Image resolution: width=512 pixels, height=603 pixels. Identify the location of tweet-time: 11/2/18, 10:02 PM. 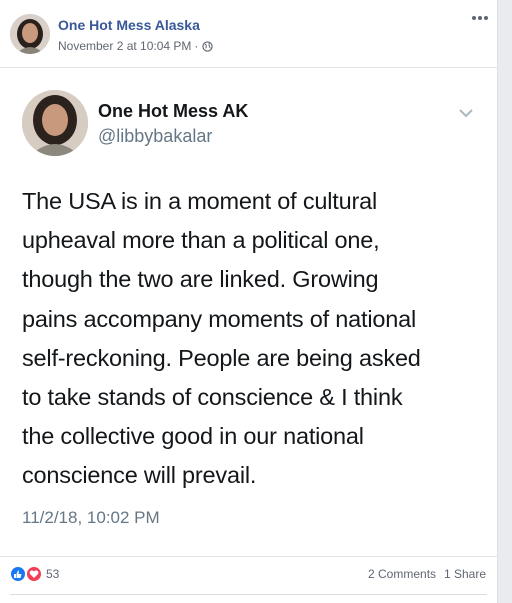
(91, 517).